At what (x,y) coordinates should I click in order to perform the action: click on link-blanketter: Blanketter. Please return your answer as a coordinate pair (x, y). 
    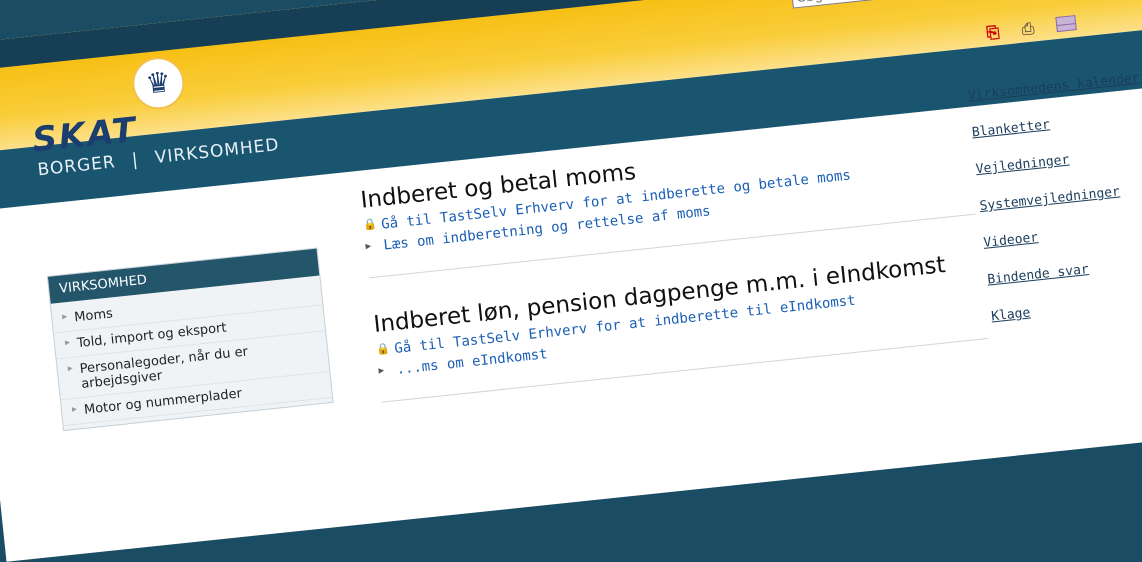
    Looking at the image, I should click on (1056, 124).